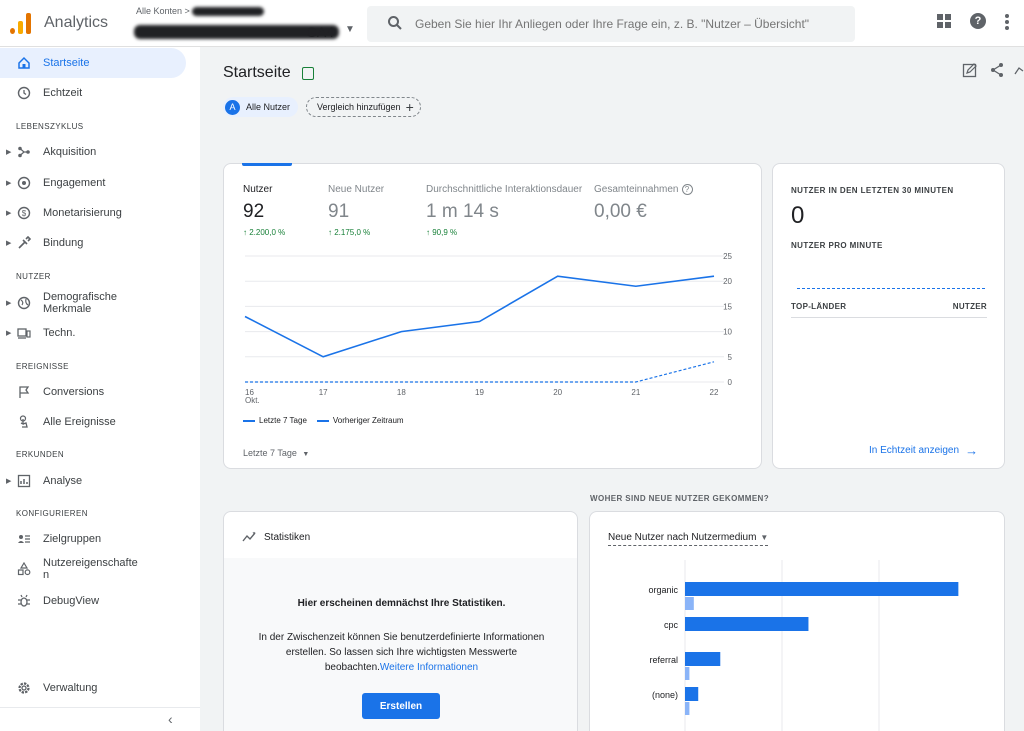 Image resolution: width=1024 pixels, height=731 pixels. Describe the element at coordinates (24, 481) in the screenshot. I see `explore-icon` at that location.